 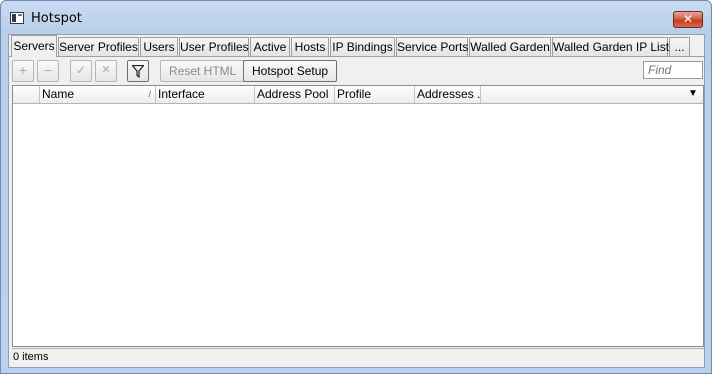 I want to click on tab-service-ports: Service Ports, so click(x=432, y=46).